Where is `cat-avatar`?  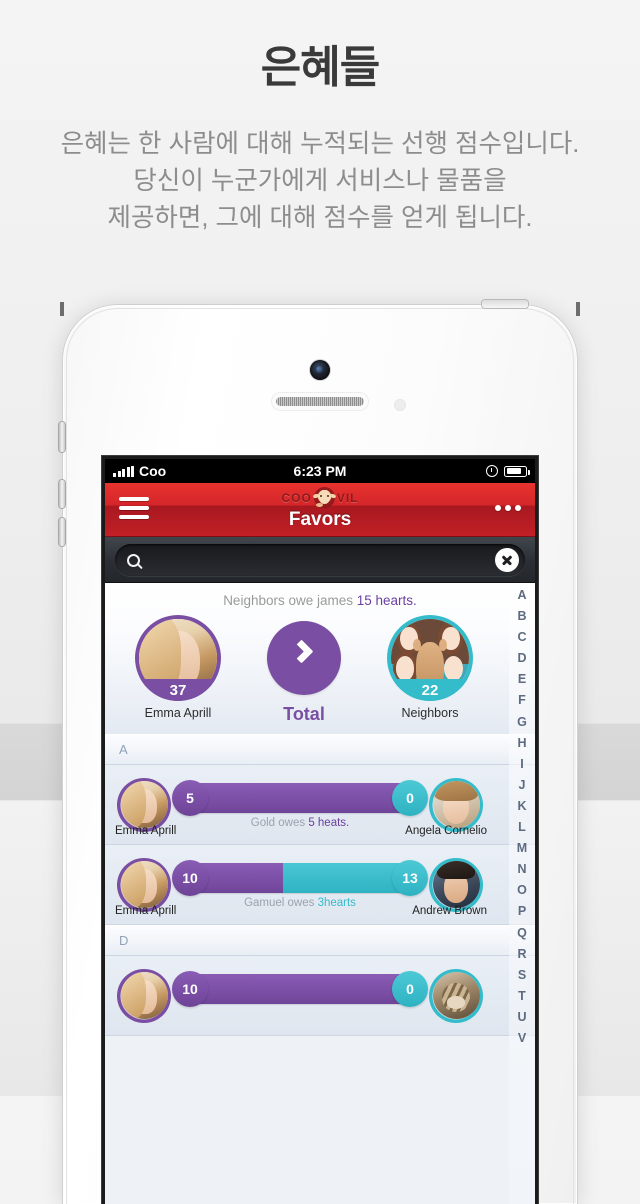 cat-avatar is located at coordinates (456, 996).